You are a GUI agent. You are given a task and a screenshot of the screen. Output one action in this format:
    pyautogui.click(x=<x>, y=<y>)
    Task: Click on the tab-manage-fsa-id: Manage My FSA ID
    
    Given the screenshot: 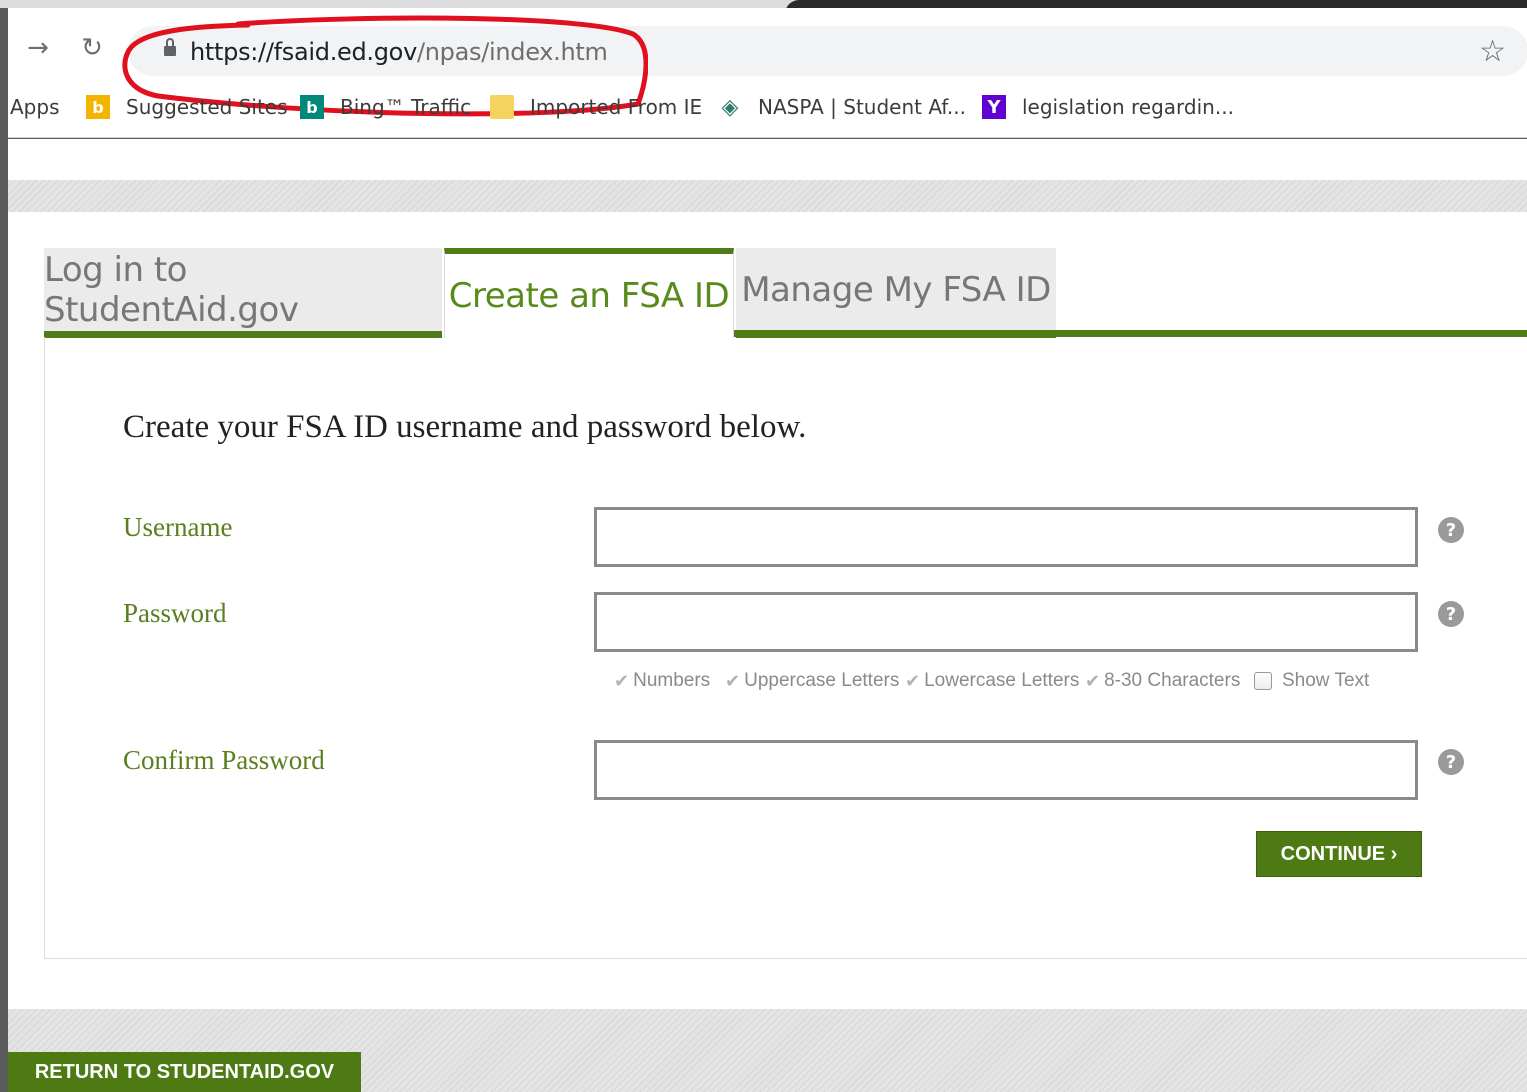 What is the action you would take?
    pyautogui.click(x=896, y=293)
    